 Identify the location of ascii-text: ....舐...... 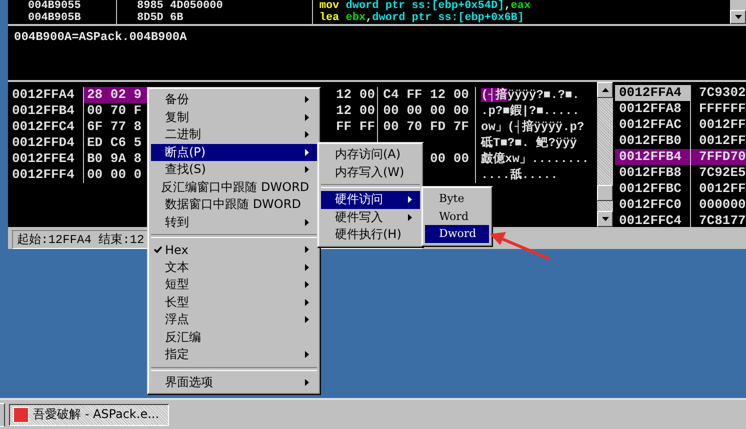
(519, 175).